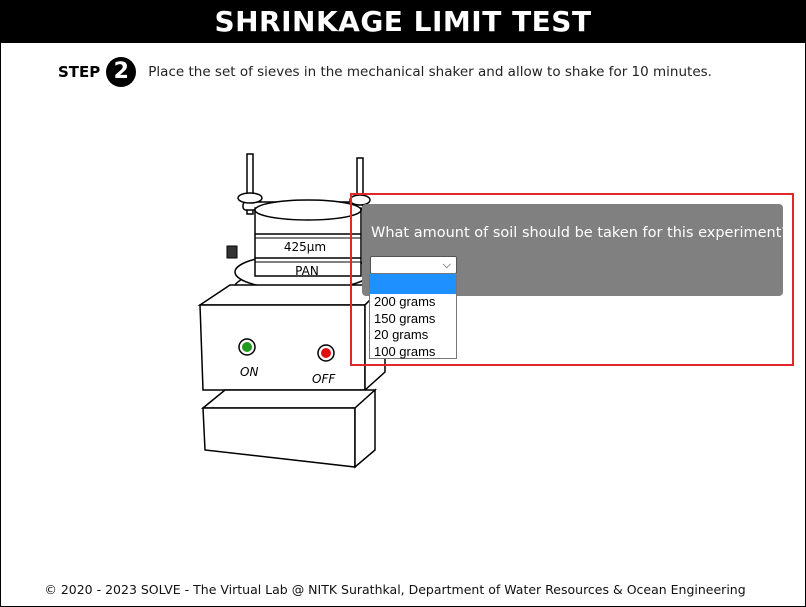 The width and height of the screenshot is (806, 607). Describe the element at coordinates (279, 437) in the screenshot. I see `plinth-front` at that location.